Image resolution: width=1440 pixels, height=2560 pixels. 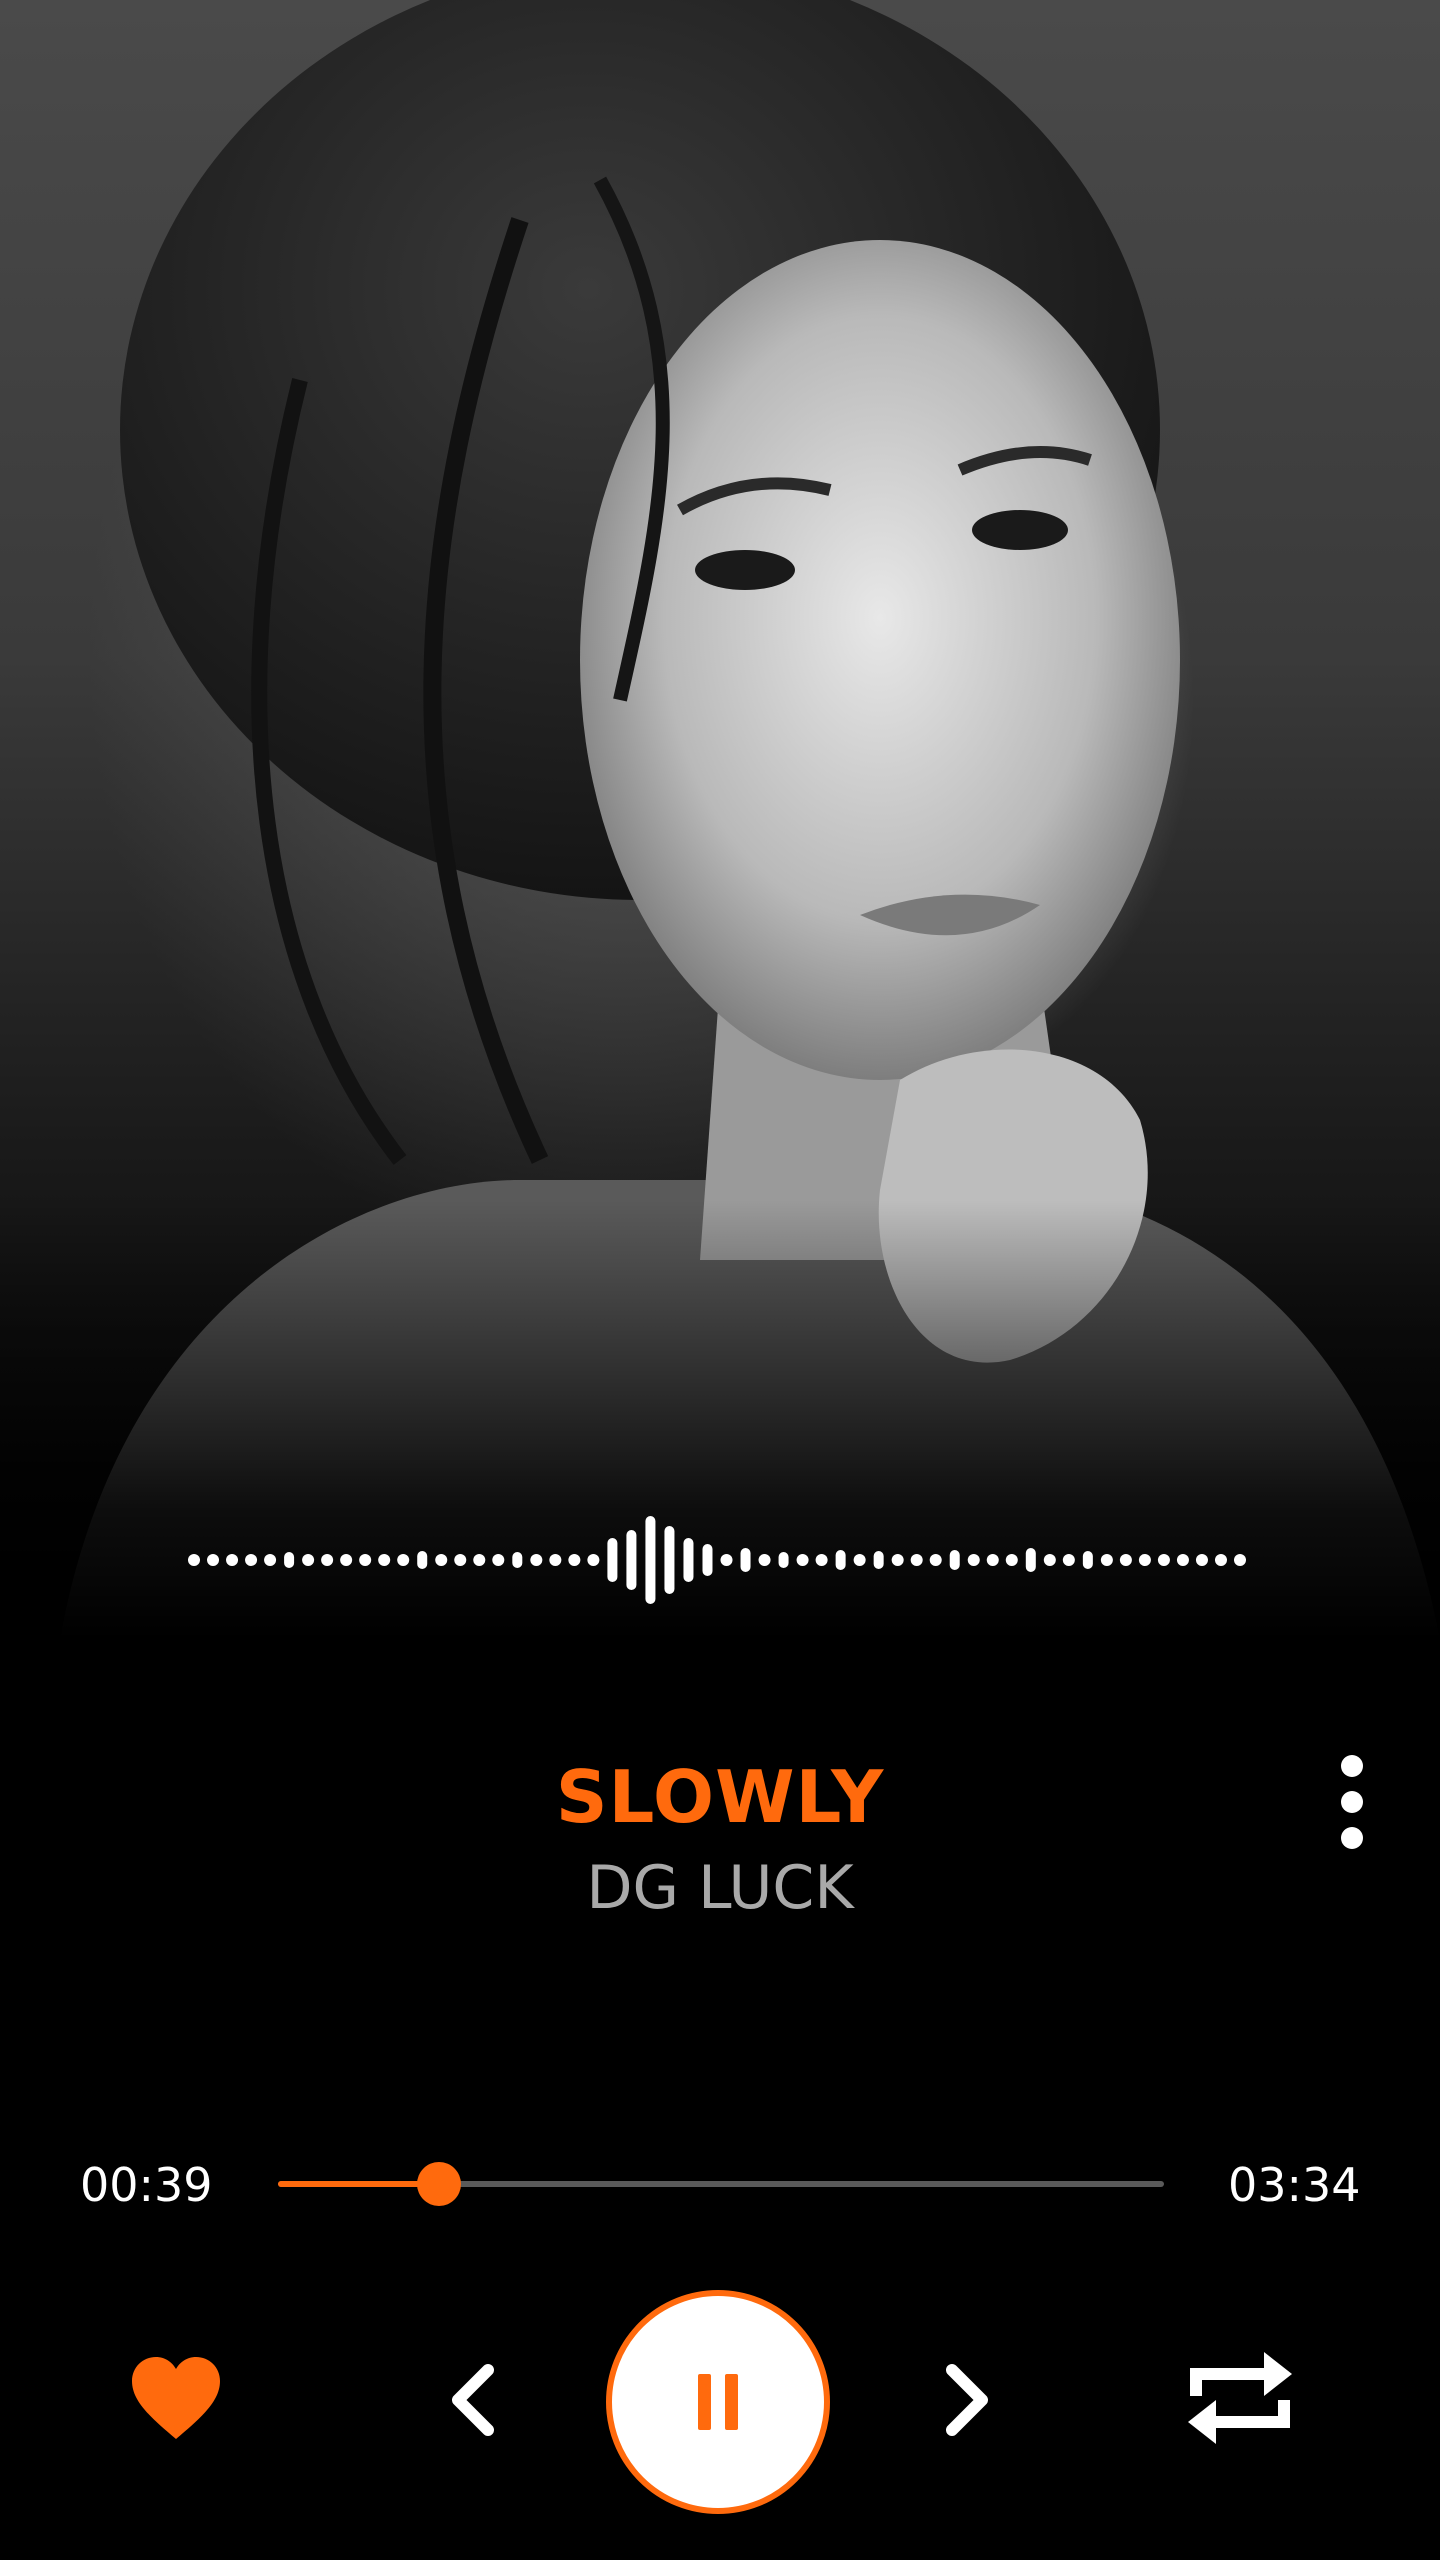 What do you see at coordinates (176, 2398) in the screenshot?
I see `heart-icon` at bounding box center [176, 2398].